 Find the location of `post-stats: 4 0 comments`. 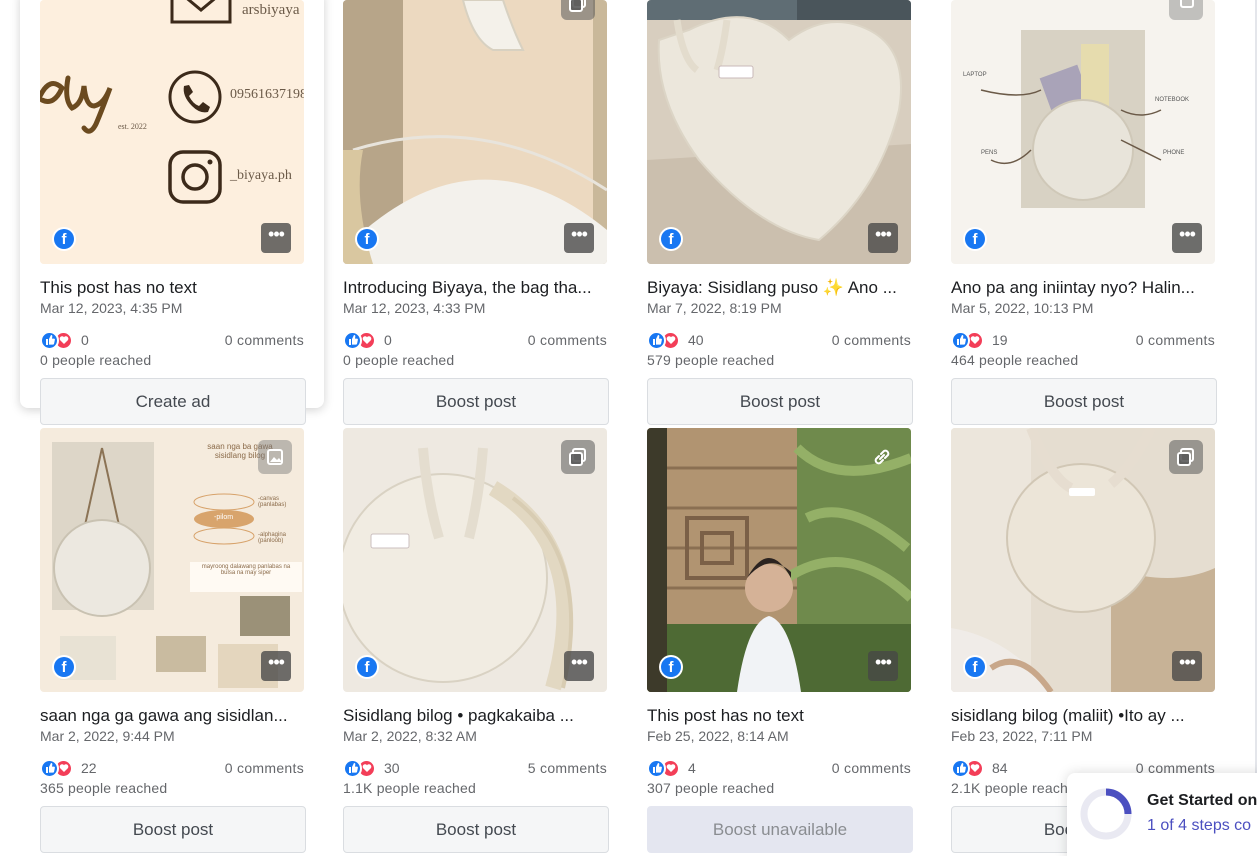

post-stats: 4 0 comments is located at coordinates (779, 768).